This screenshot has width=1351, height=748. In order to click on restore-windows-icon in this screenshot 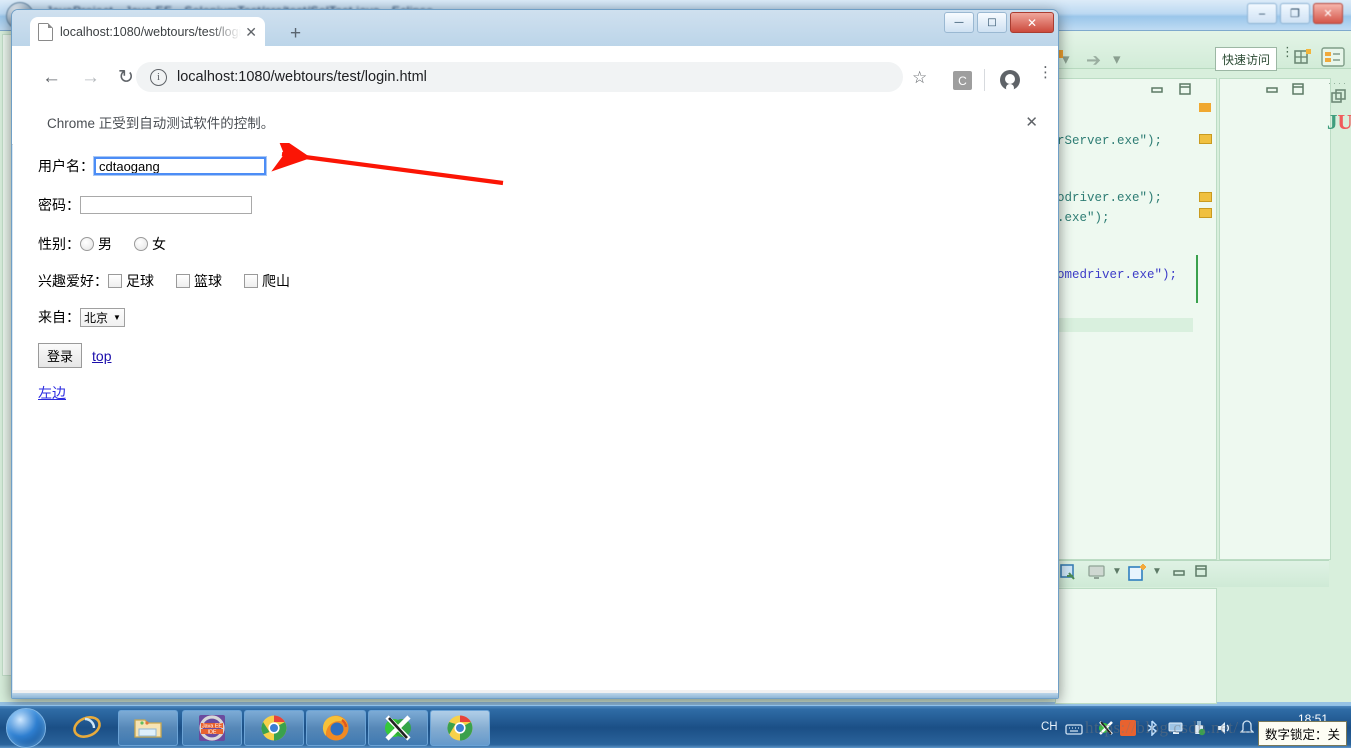, I will do `click(1339, 99)`.